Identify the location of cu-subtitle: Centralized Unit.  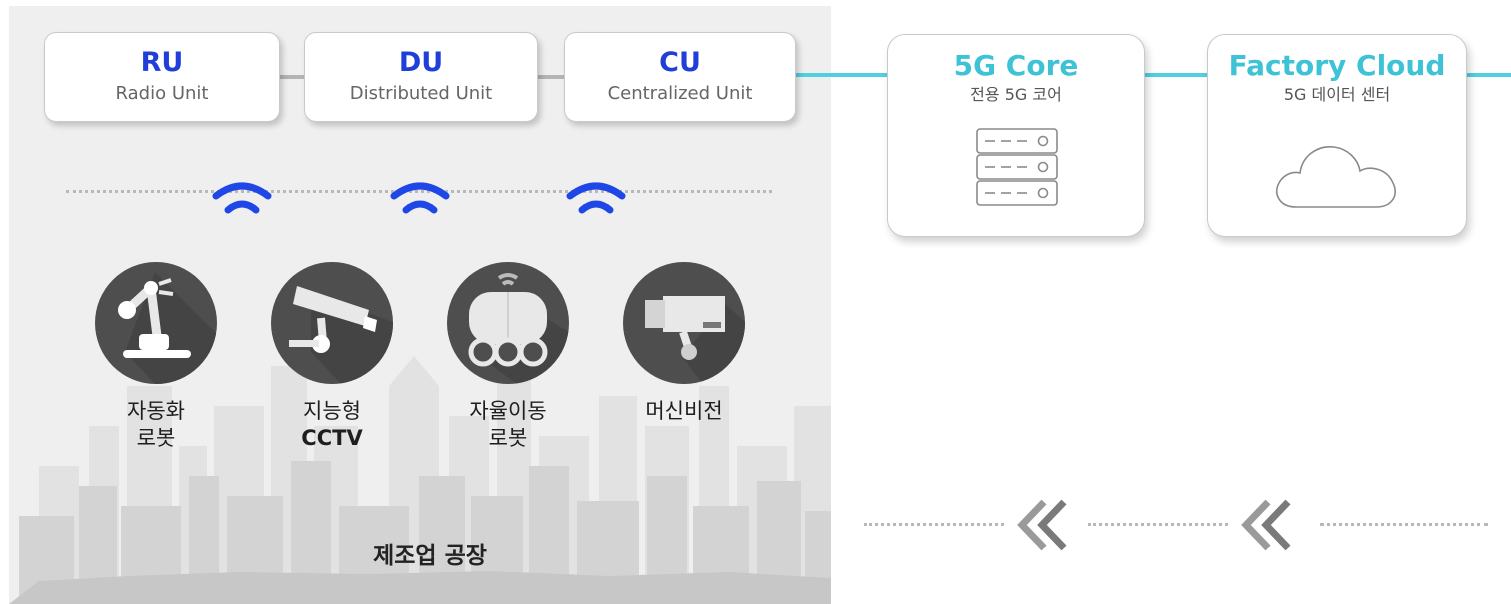
(680, 93).